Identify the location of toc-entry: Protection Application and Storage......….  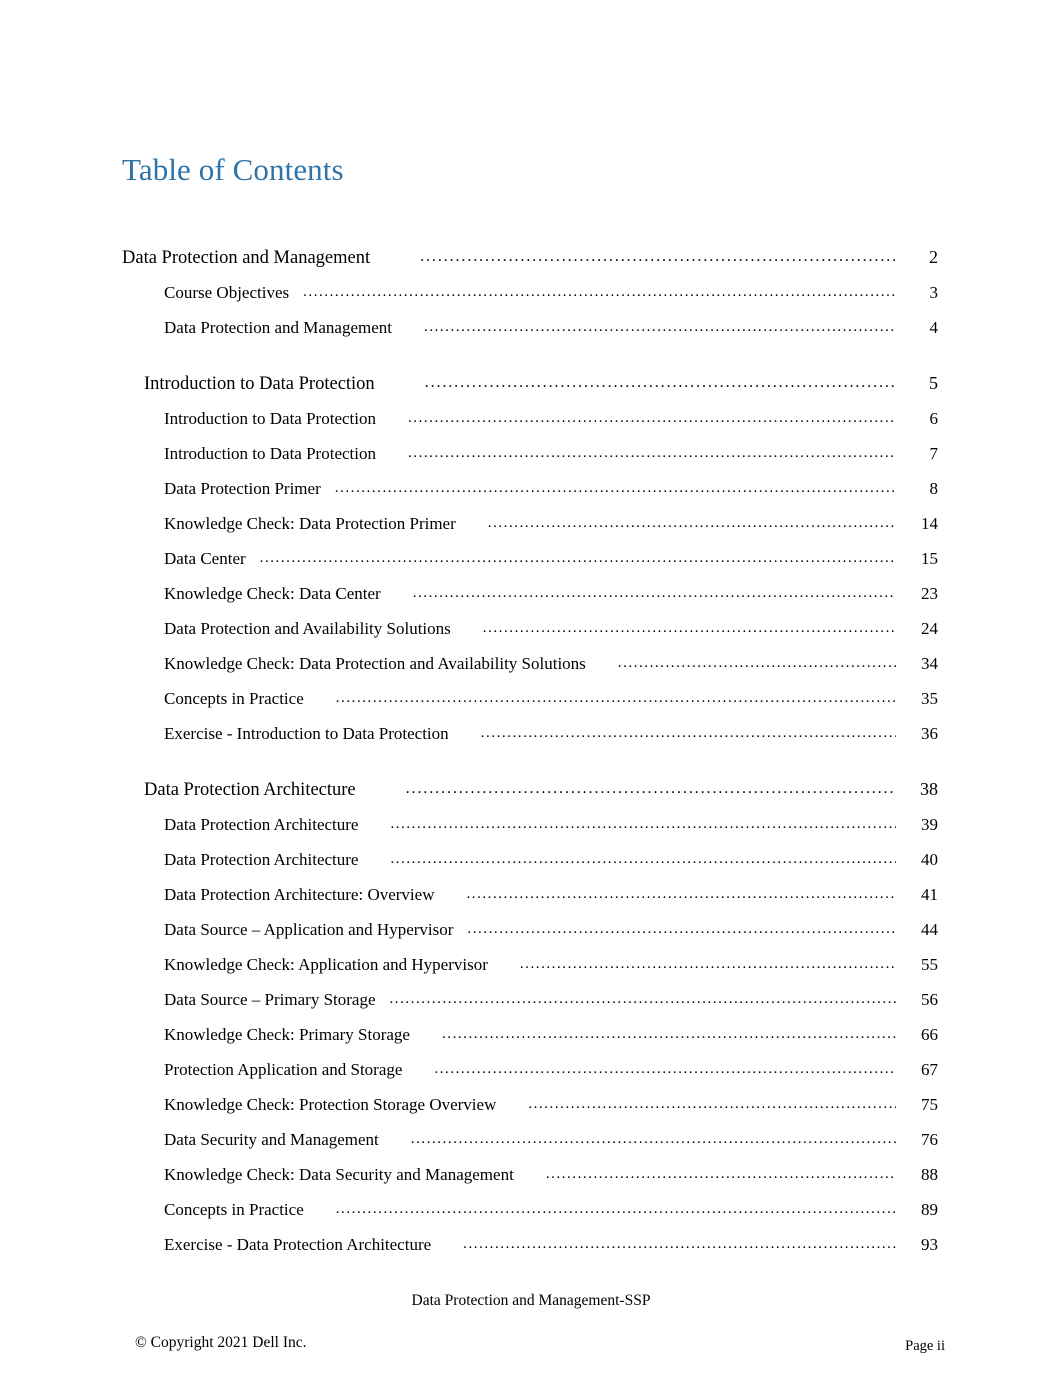
(531, 1070).